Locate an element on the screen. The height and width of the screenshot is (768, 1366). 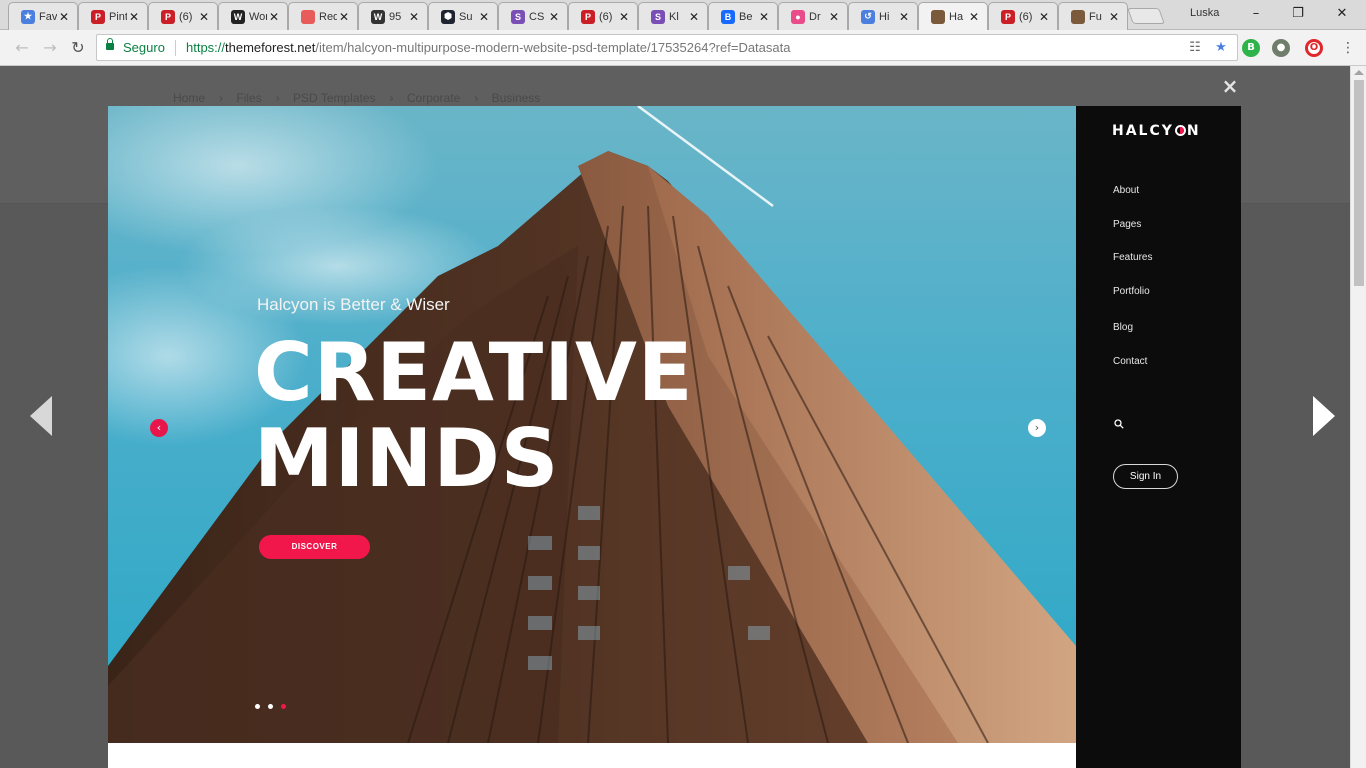
reload-icon: ↻ is located at coordinates (78, 48).